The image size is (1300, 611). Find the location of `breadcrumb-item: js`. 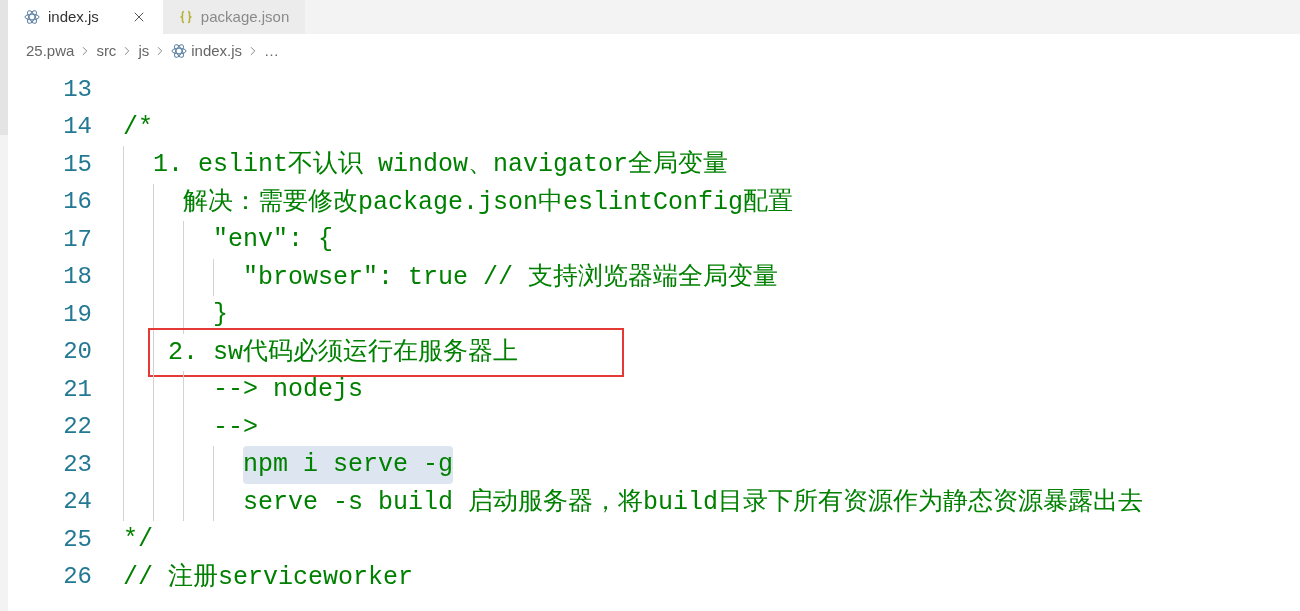

breadcrumb-item: js is located at coordinates (144, 51).